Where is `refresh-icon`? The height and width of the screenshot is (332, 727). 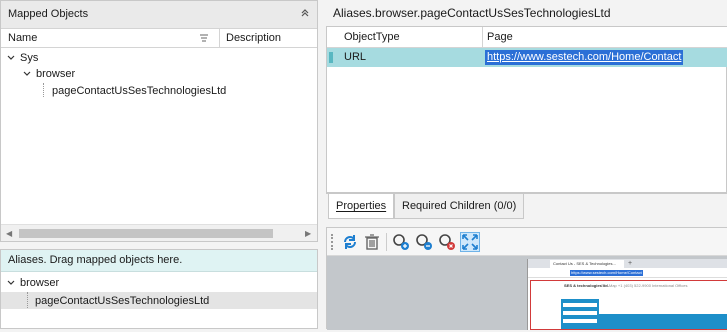 refresh-icon is located at coordinates (350, 242).